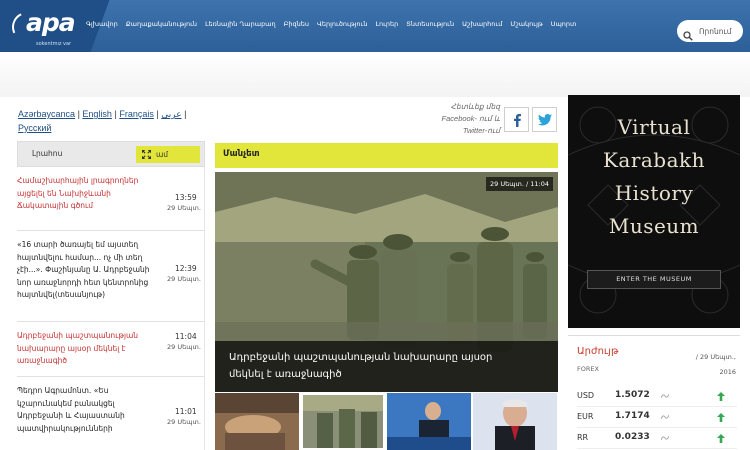 The height and width of the screenshot is (450, 750). Describe the element at coordinates (186, 336) in the screenshot. I see `news-time: 11:04` at that location.